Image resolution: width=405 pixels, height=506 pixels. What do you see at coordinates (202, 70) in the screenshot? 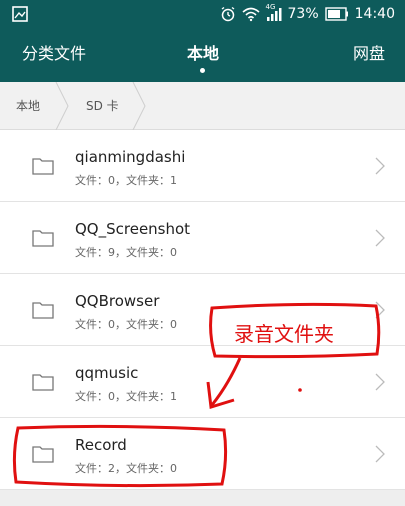
I see `active-tab-indicator` at bounding box center [202, 70].